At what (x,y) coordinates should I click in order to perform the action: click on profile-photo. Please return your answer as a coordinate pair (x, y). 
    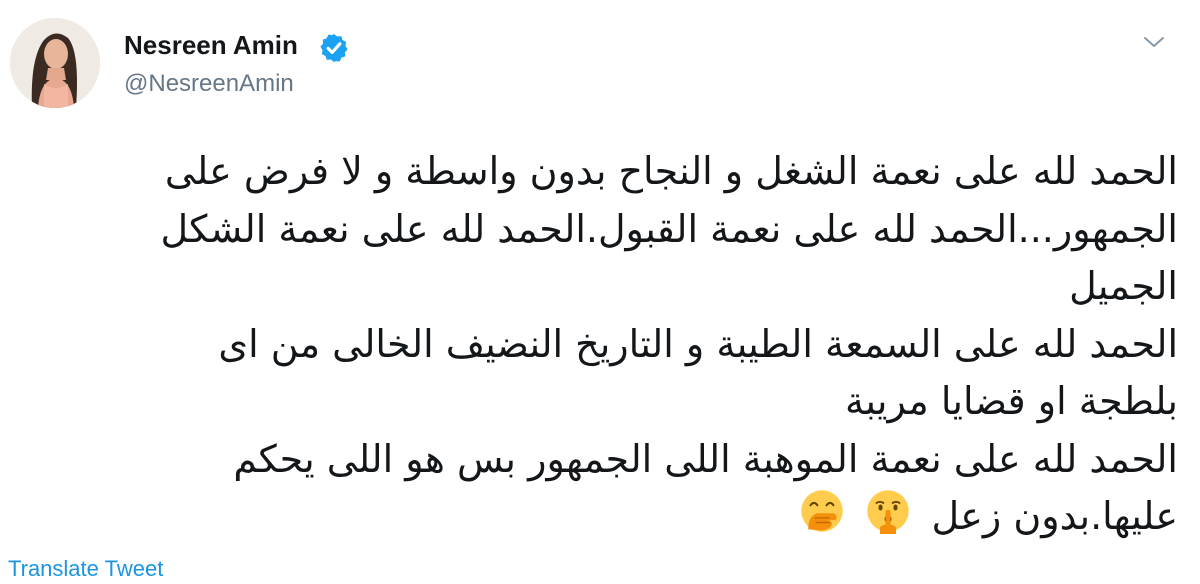
    Looking at the image, I should click on (55, 63).